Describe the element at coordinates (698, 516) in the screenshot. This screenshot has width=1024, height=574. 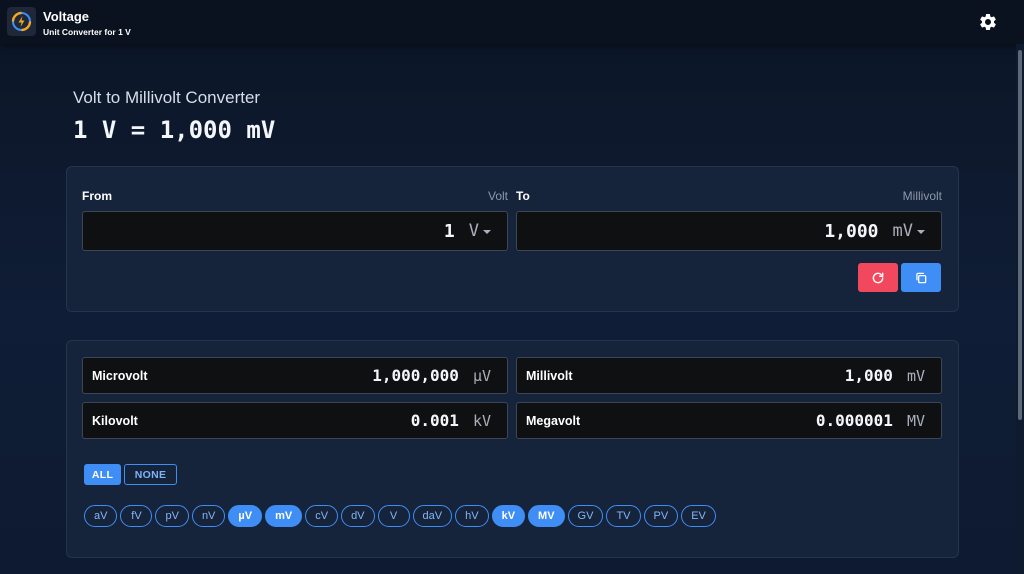
I see `unit-chip: EV` at that location.